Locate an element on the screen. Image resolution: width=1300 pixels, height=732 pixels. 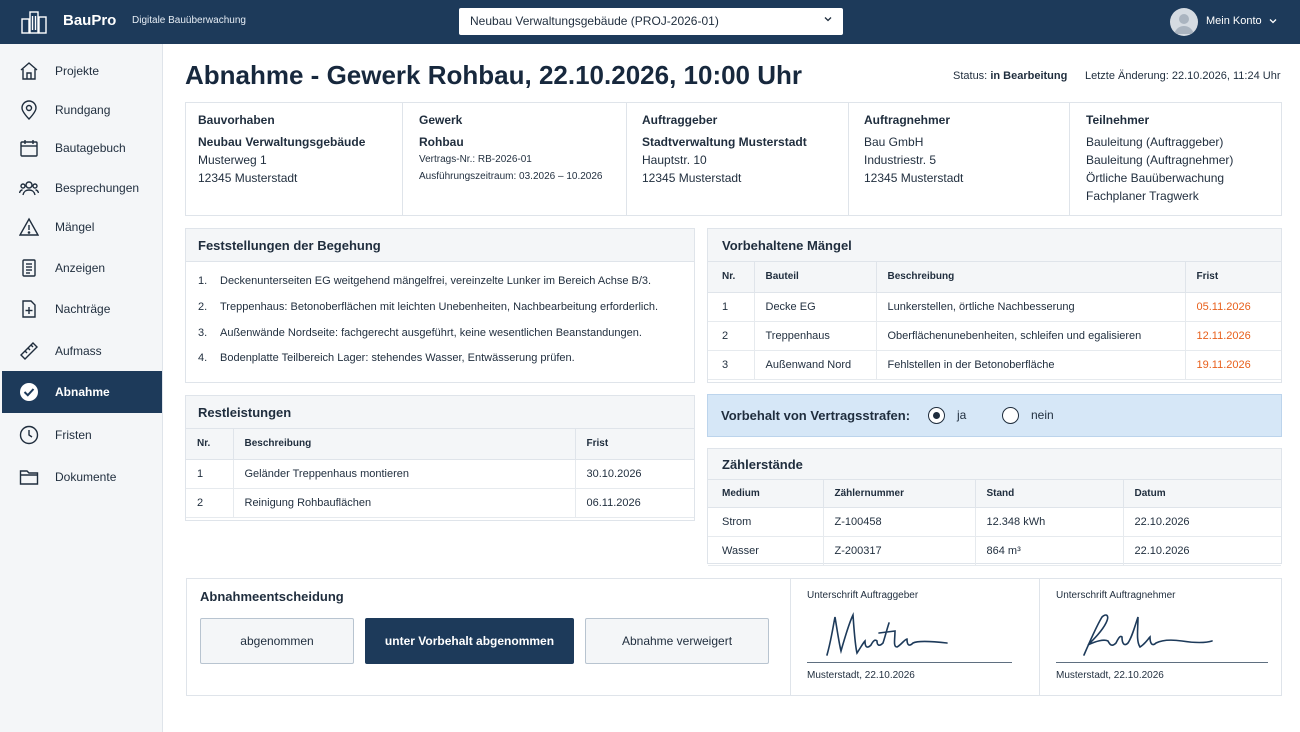
sidebar-item-label: Bautagebuch is located at coordinates (90, 148).